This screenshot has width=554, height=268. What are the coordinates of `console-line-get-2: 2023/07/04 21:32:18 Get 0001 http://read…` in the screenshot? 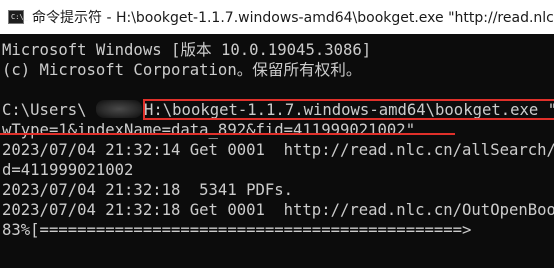 It's located at (278, 210).